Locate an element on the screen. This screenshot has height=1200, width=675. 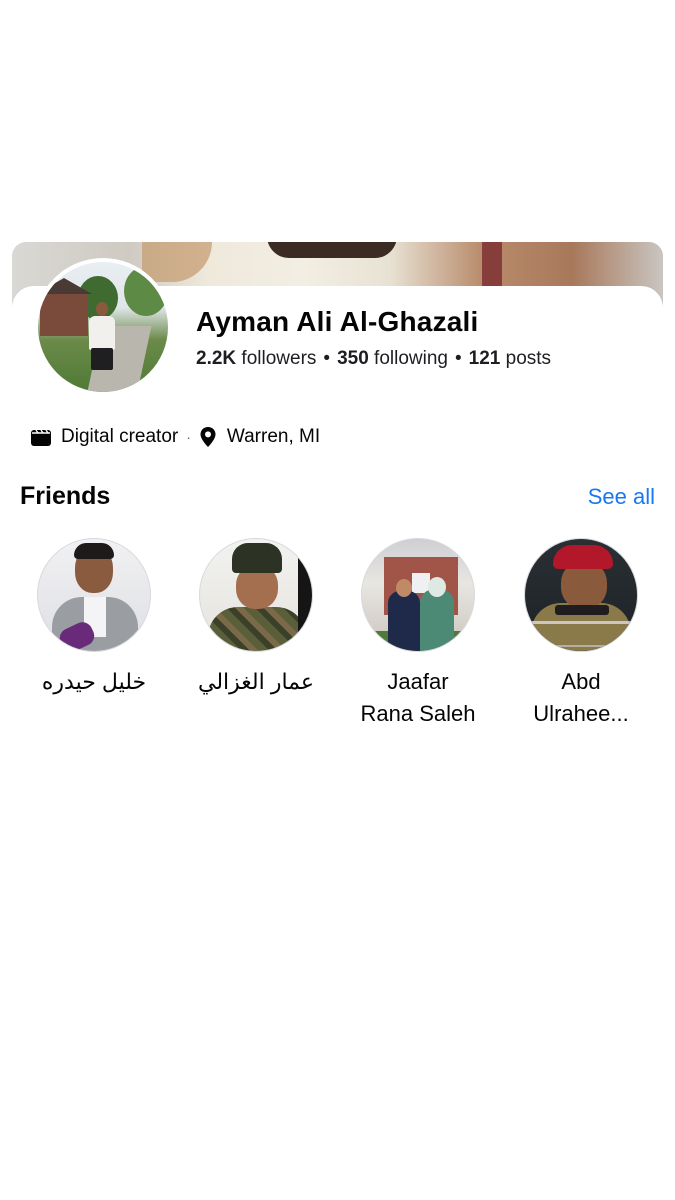
location-pin-icon is located at coordinates (208, 437).